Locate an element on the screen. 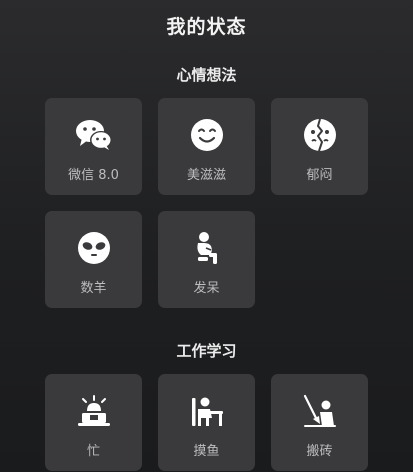  status-tile-busy: 忙 is located at coordinates (93, 422).